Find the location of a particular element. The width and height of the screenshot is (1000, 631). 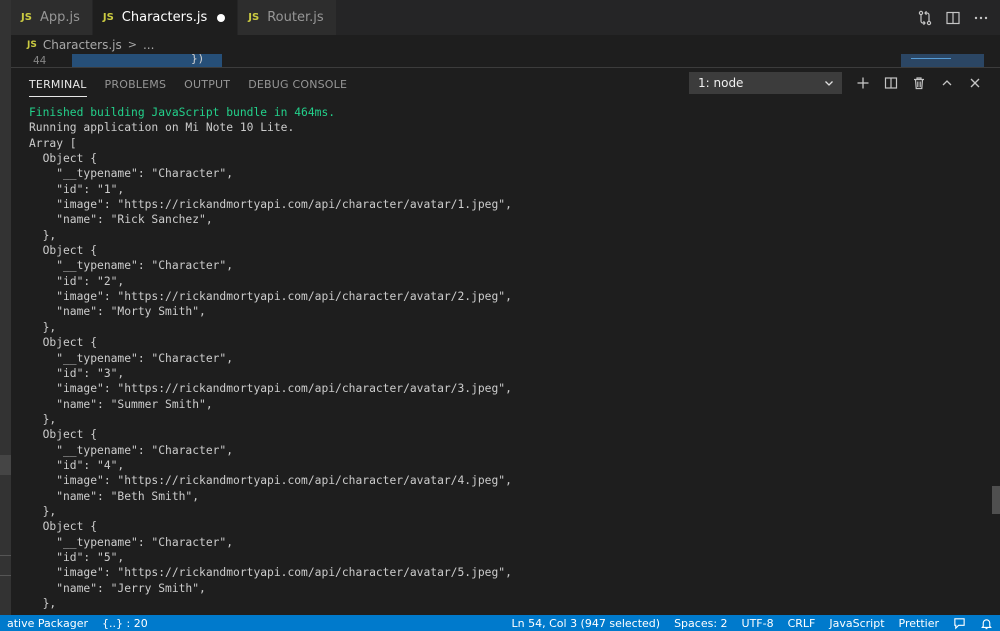

terminal-line: Running application on Mi Note 10 Lite. is located at coordinates (162, 128).